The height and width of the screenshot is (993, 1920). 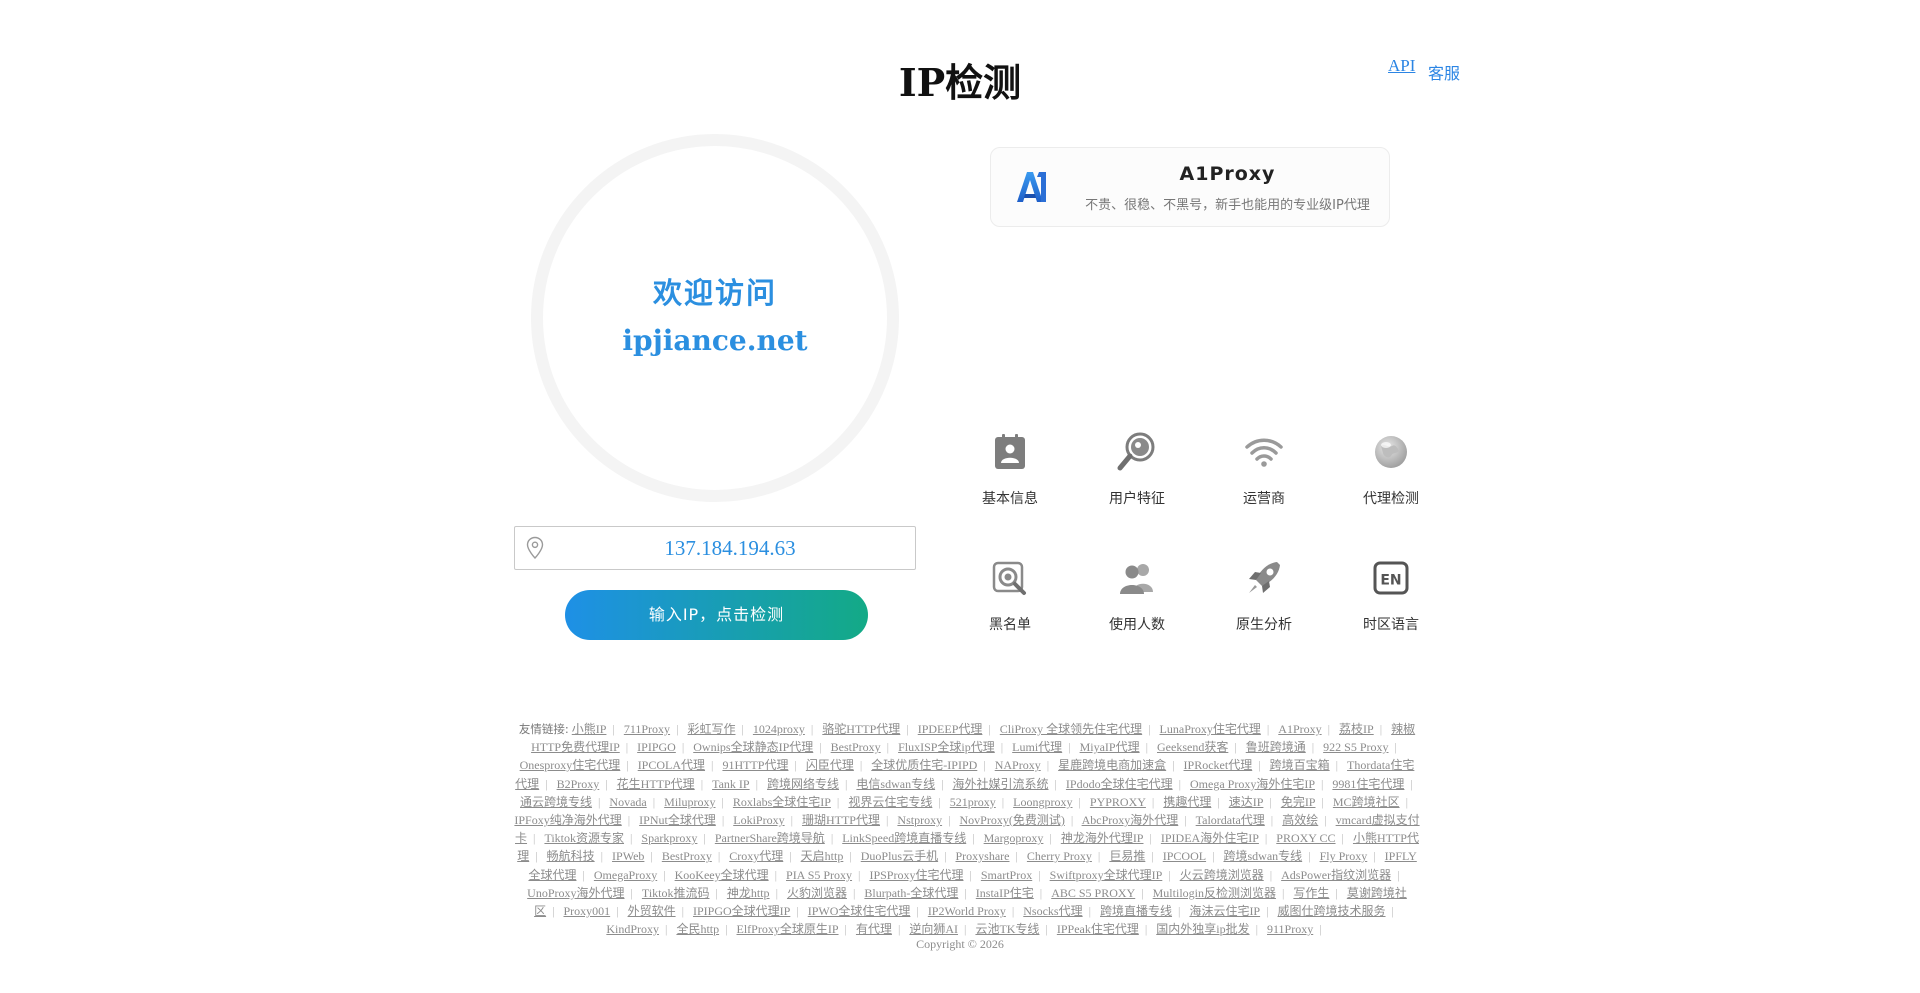 I want to click on friend-link: 9981住宅代理, so click(x=1368, y=784).